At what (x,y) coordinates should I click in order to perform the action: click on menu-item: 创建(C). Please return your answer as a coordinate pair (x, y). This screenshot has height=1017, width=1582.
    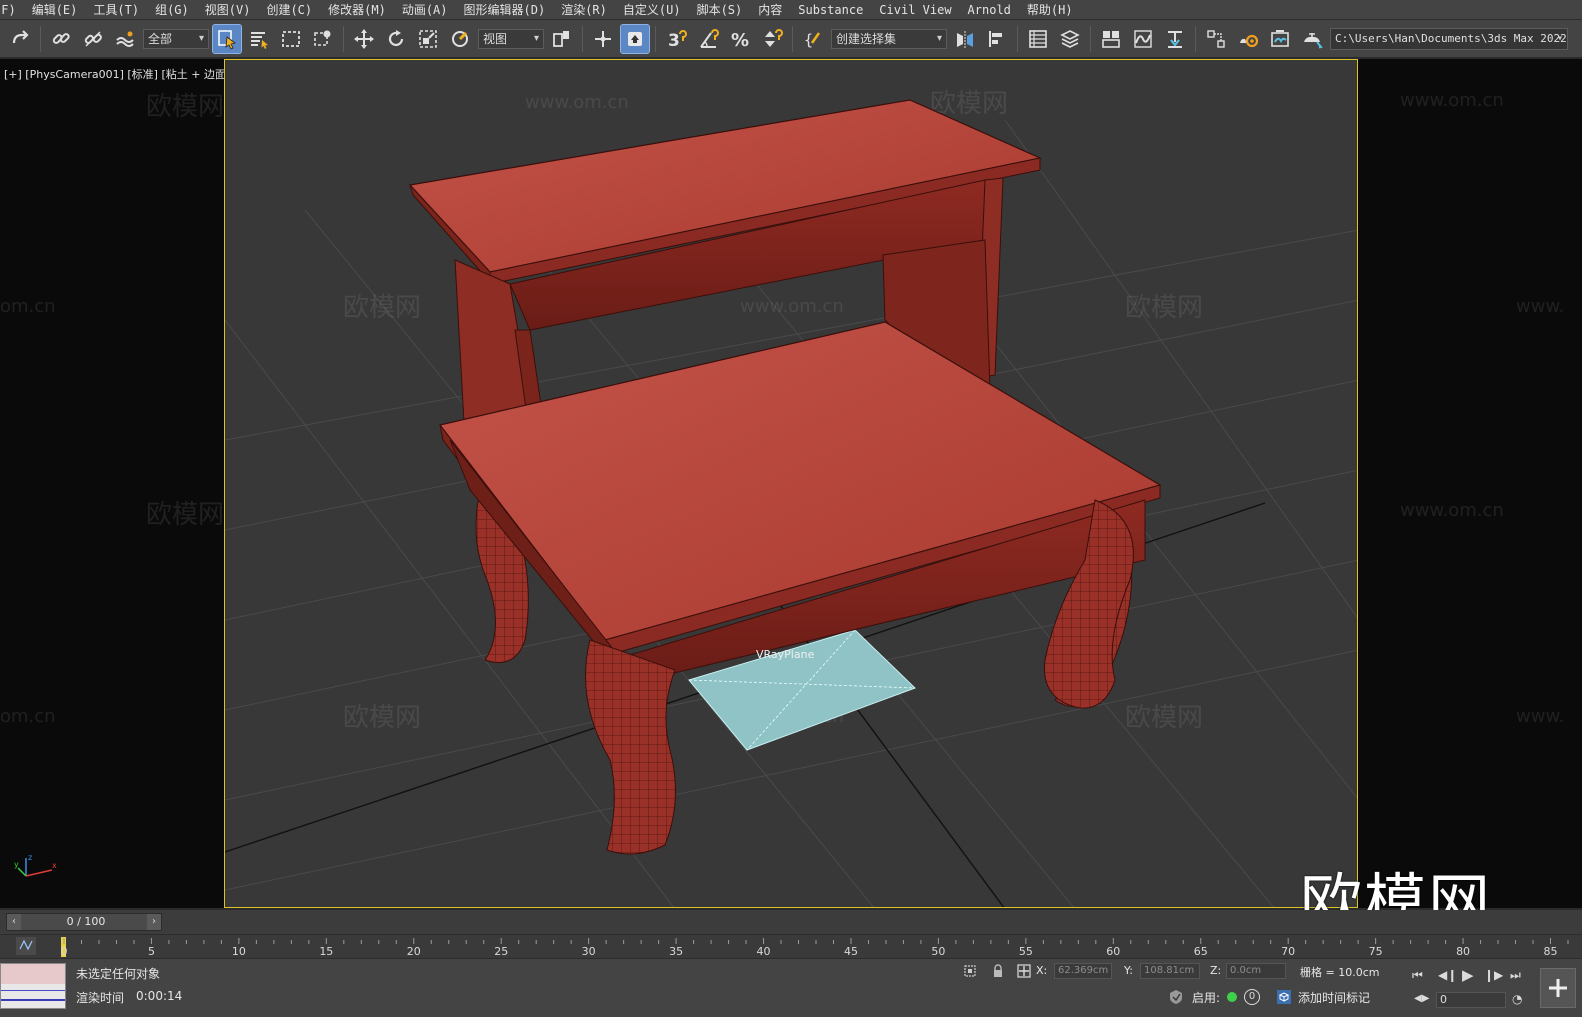
    Looking at the image, I should click on (289, 10).